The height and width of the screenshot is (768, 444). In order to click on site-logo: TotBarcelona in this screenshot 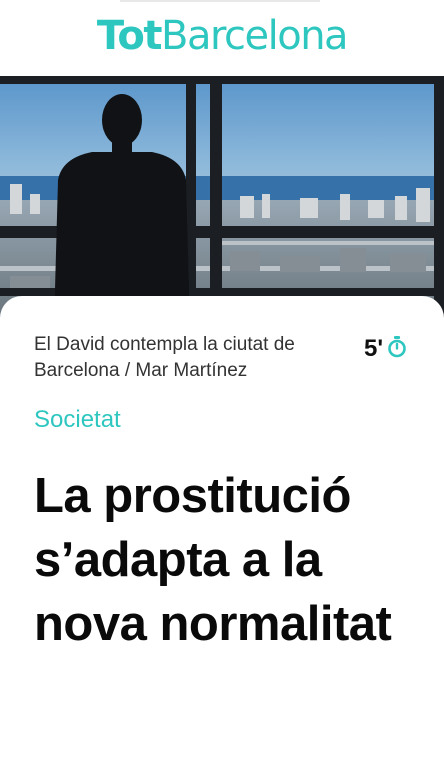, I will do `click(222, 36)`.